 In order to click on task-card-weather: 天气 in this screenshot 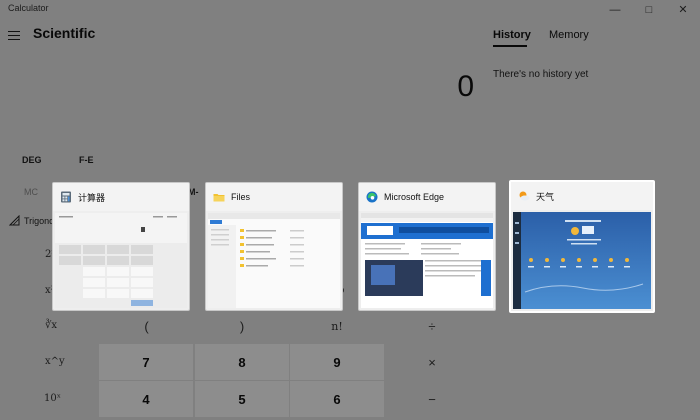, I will do `click(582, 246)`.